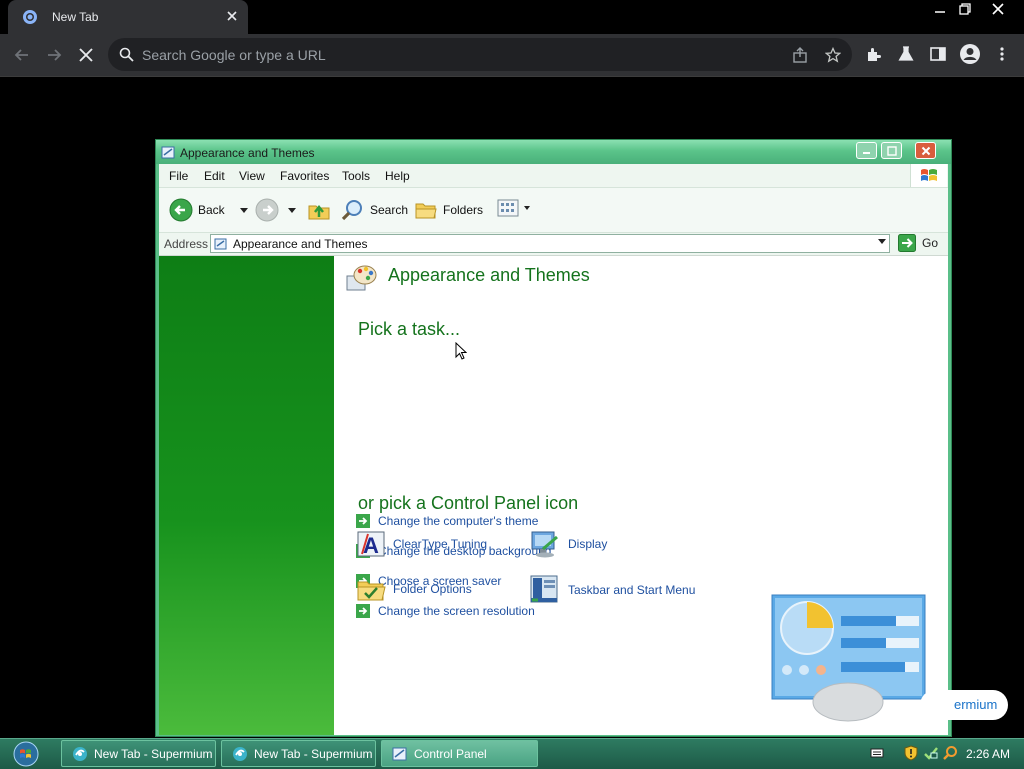 This screenshot has height=769, width=1024. I want to click on address-label: Address, so click(186, 244).